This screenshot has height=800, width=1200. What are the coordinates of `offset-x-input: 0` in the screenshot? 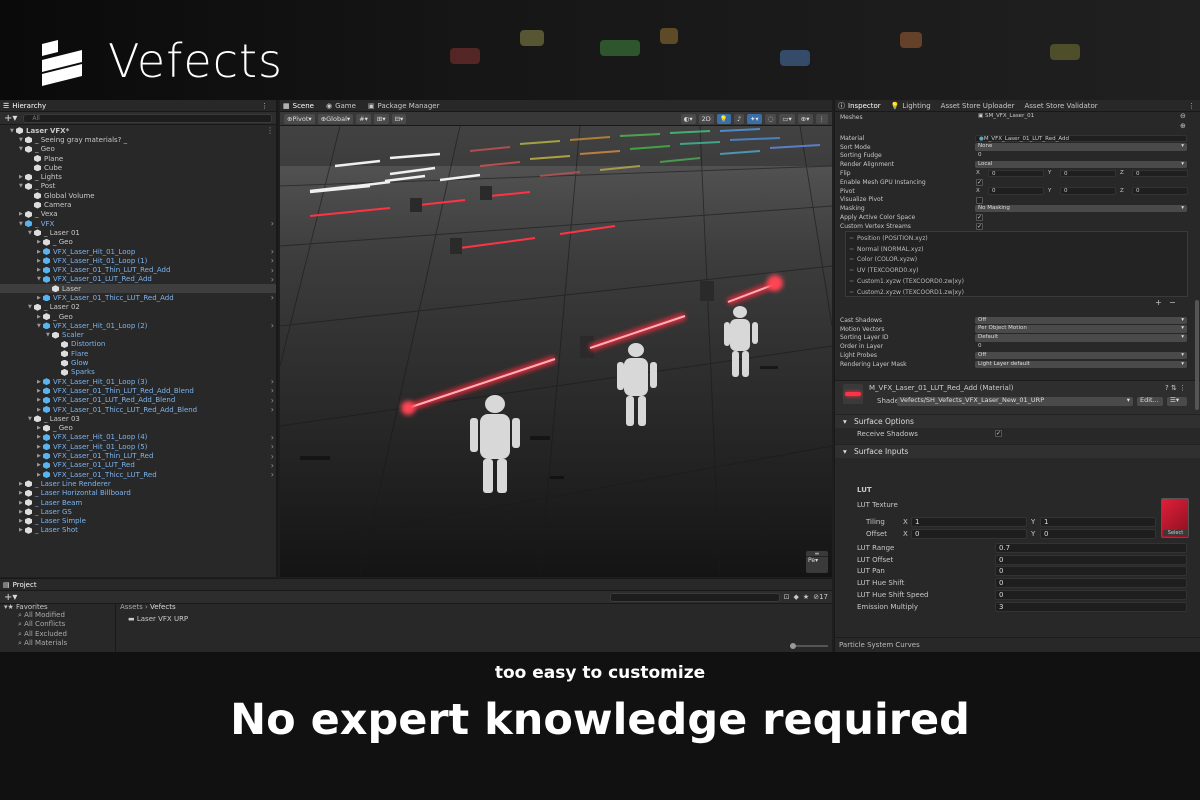 It's located at (969, 534).